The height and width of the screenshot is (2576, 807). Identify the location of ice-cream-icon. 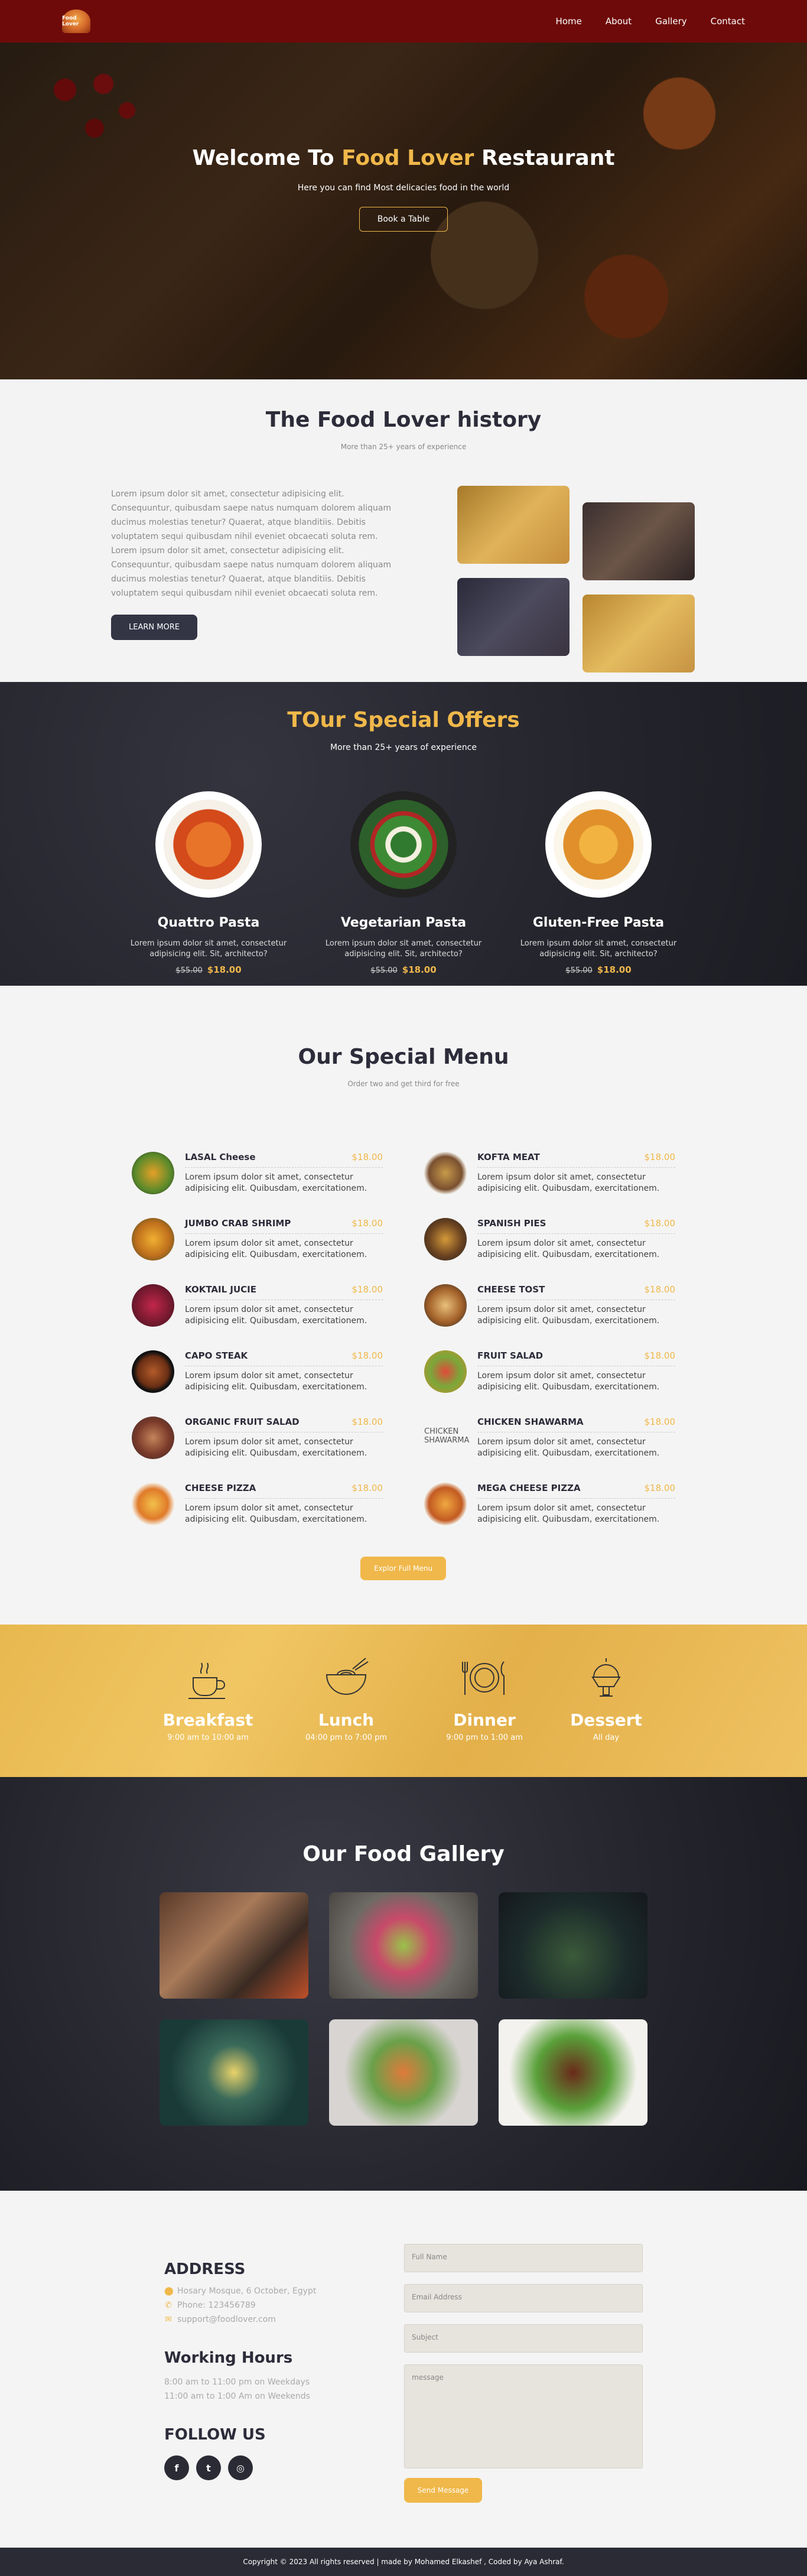
(606, 1677).